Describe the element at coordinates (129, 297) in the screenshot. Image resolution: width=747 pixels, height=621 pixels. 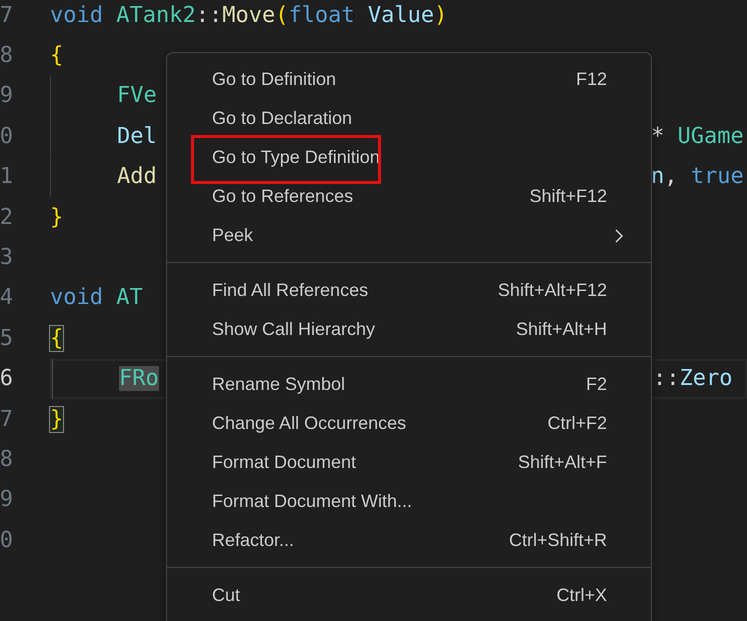
I see `type-name: AT` at that location.